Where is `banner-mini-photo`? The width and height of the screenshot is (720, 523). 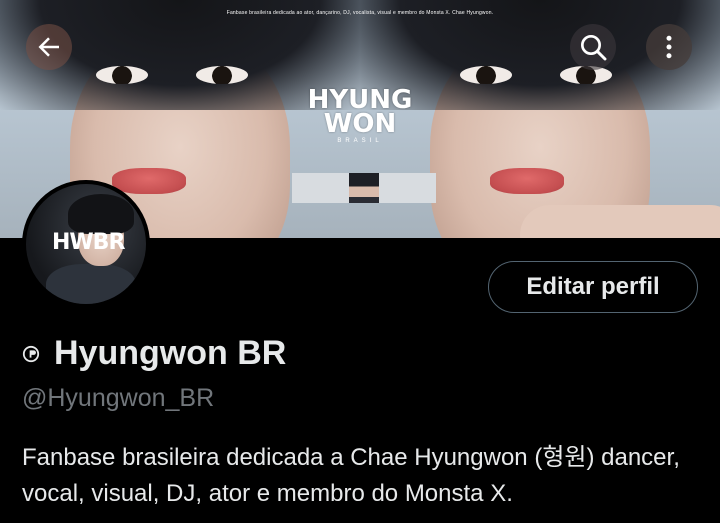 banner-mini-photo is located at coordinates (364, 188).